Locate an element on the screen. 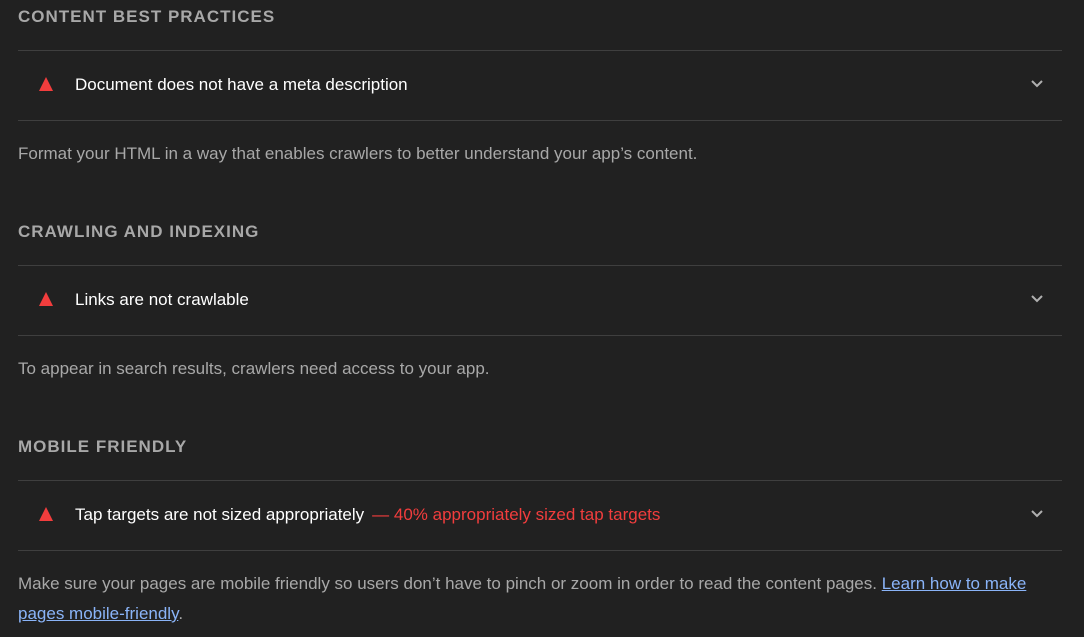  audit-title: Links are not crawlable is located at coordinates (162, 299).